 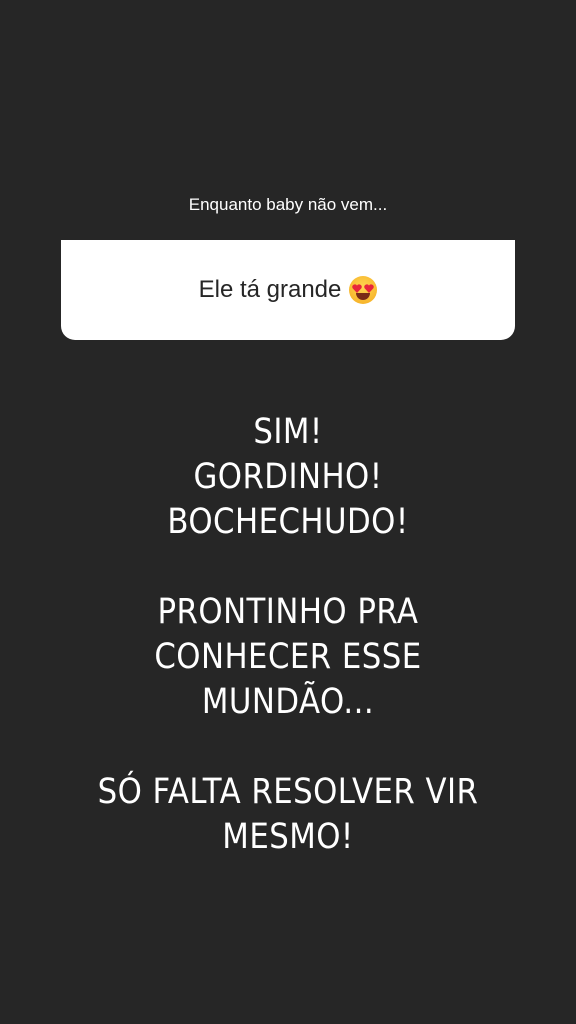 I want to click on heart-eye-left-icon, so click(x=357, y=288).